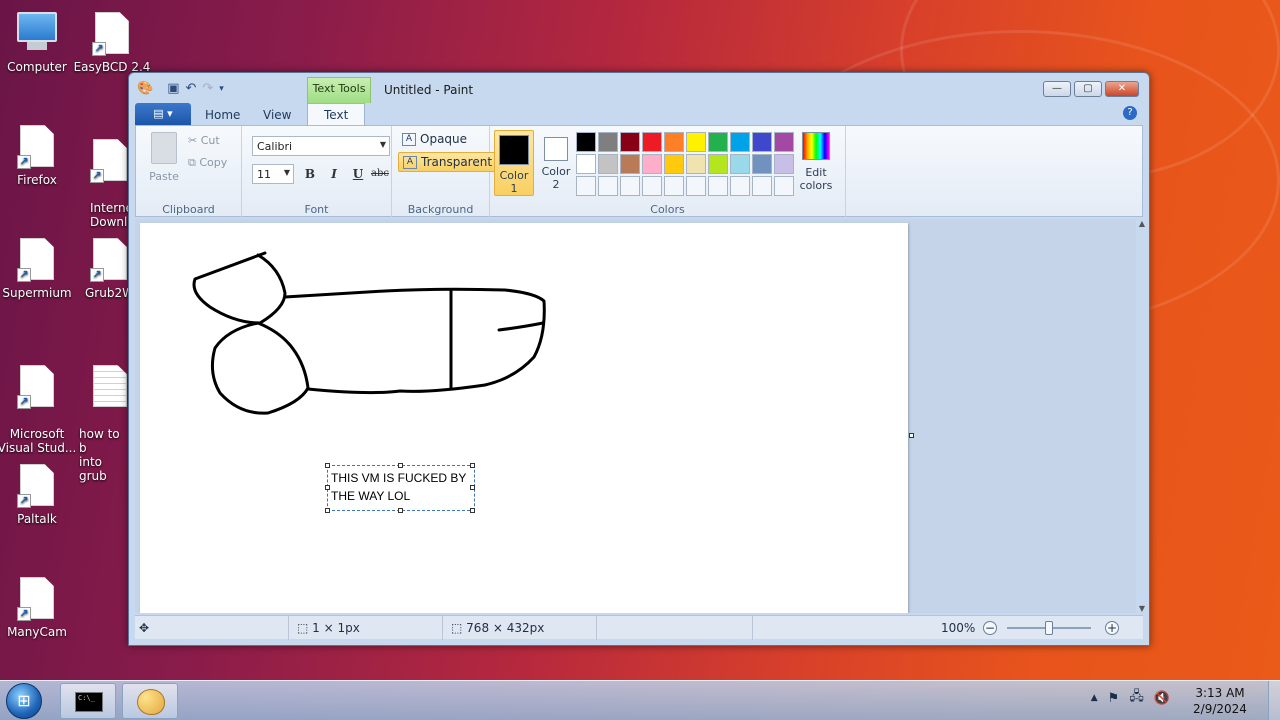  Describe the element at coordinates (221, 89) in the screenshot. I see `customize-qat-icon: ▾` at that location.